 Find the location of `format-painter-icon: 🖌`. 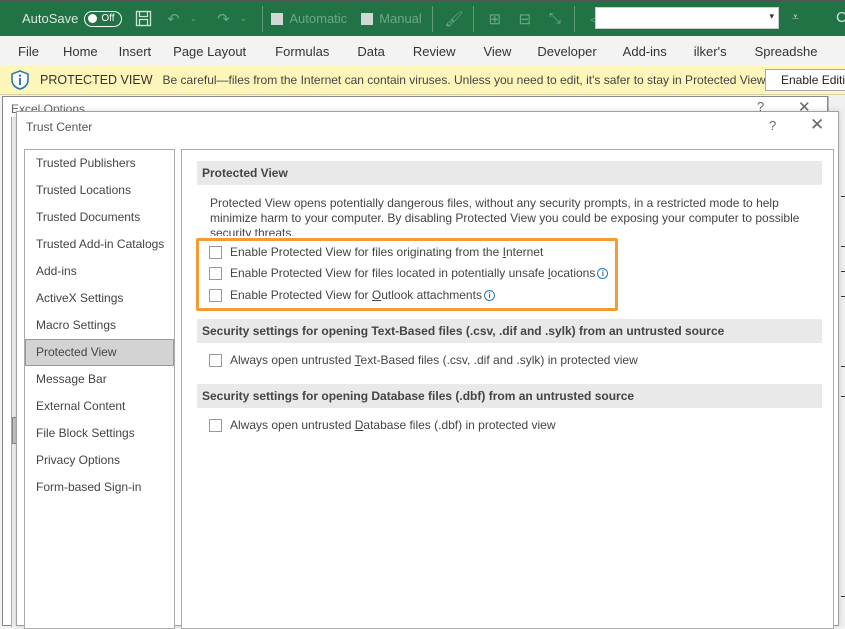

format-painter-icon: 🖌 is located at coordinates (453, 19).